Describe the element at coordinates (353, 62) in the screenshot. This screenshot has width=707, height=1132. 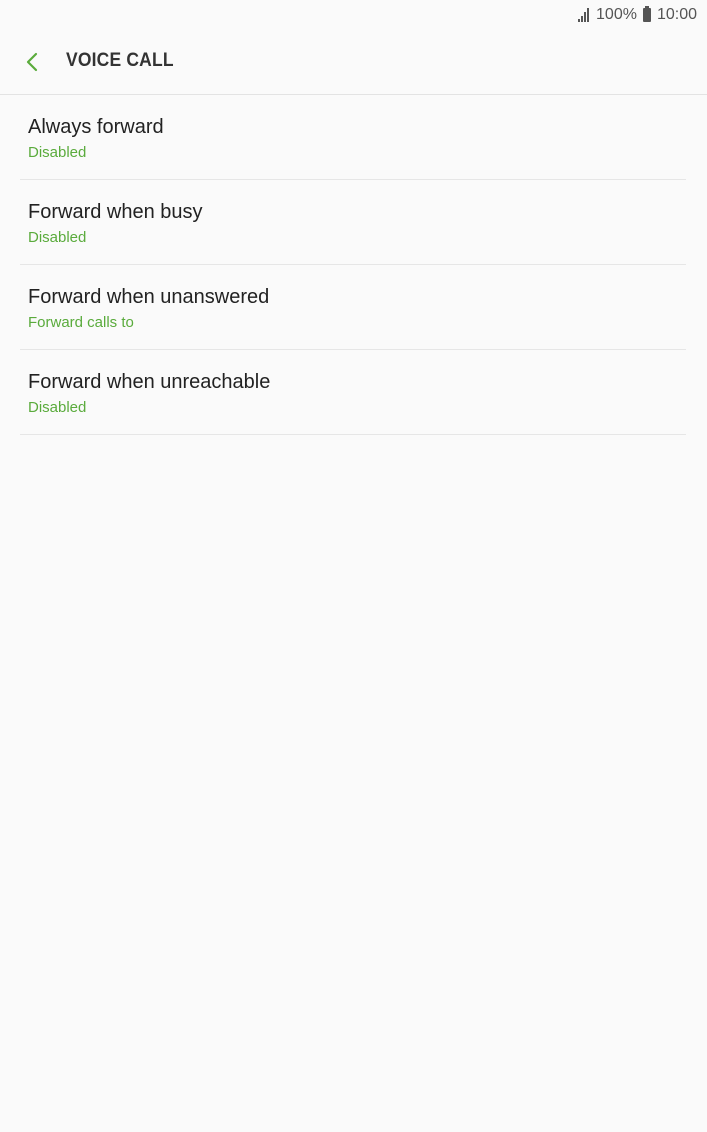
I see `app-header: VOICE CALL` at that location.